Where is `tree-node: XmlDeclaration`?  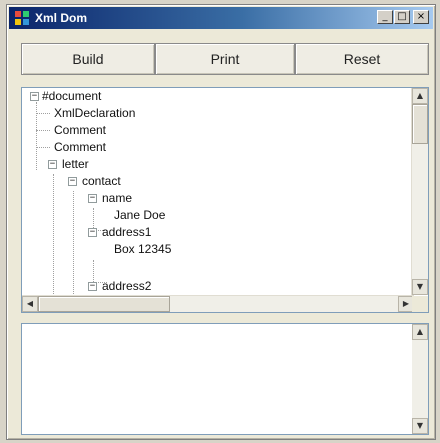
tree-node: XmlDeclaration is located at coordinates (200, 113).